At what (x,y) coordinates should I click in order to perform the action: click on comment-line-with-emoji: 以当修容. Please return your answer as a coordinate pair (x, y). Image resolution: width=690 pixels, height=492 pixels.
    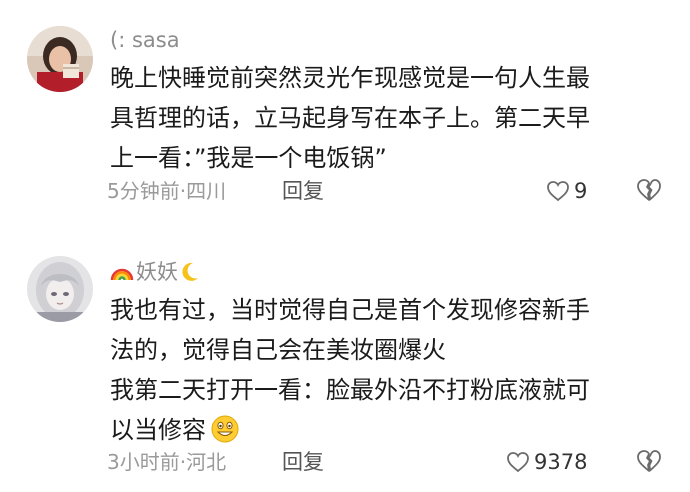
    Looking at the image, I should click on (390, 430).